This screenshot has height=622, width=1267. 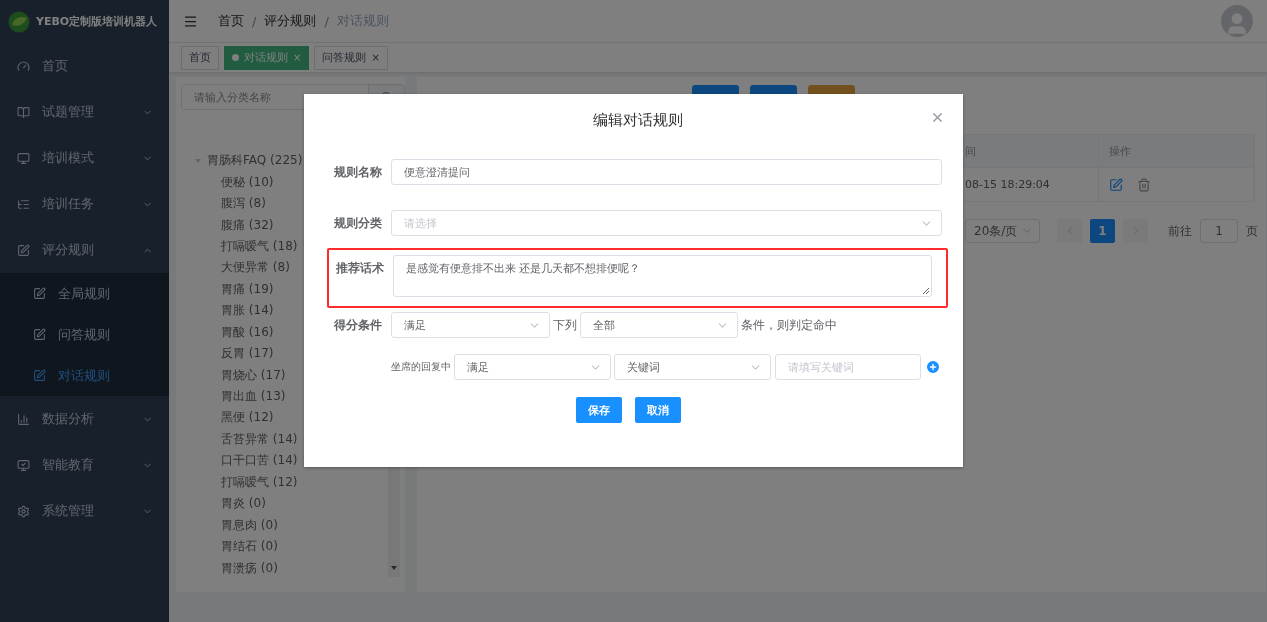 I want to click on close-icon, so click(x=937, y=117).